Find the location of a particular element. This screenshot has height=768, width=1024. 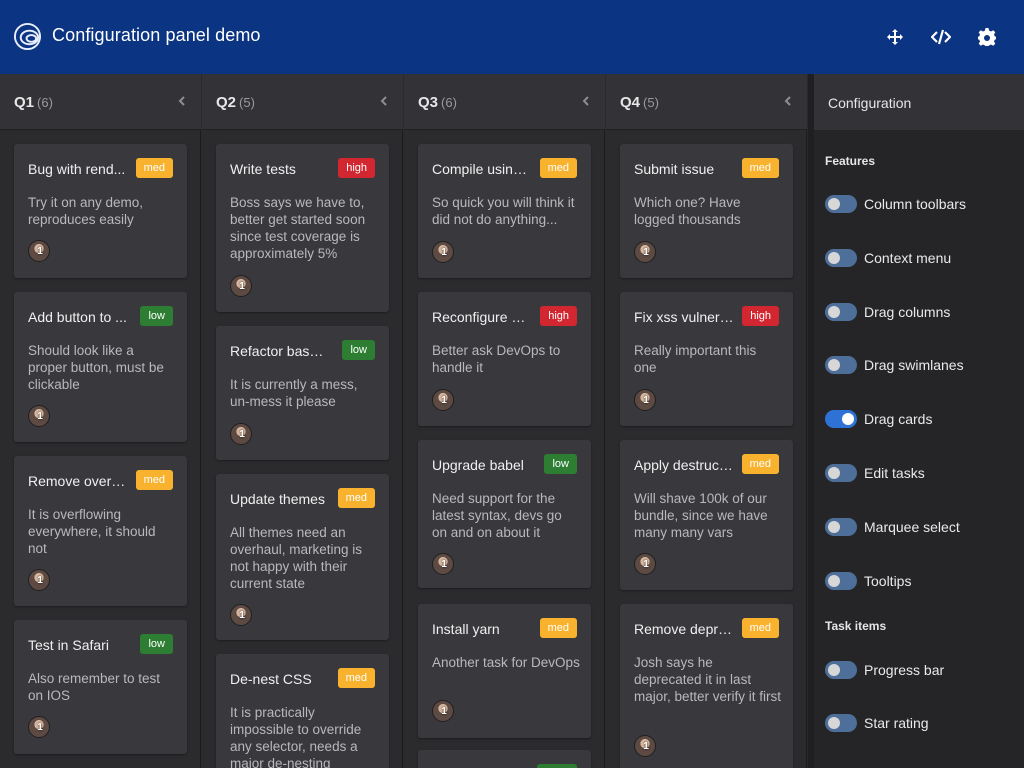

toggle-star-rating: Star rating is located at coordinates (920, 723).